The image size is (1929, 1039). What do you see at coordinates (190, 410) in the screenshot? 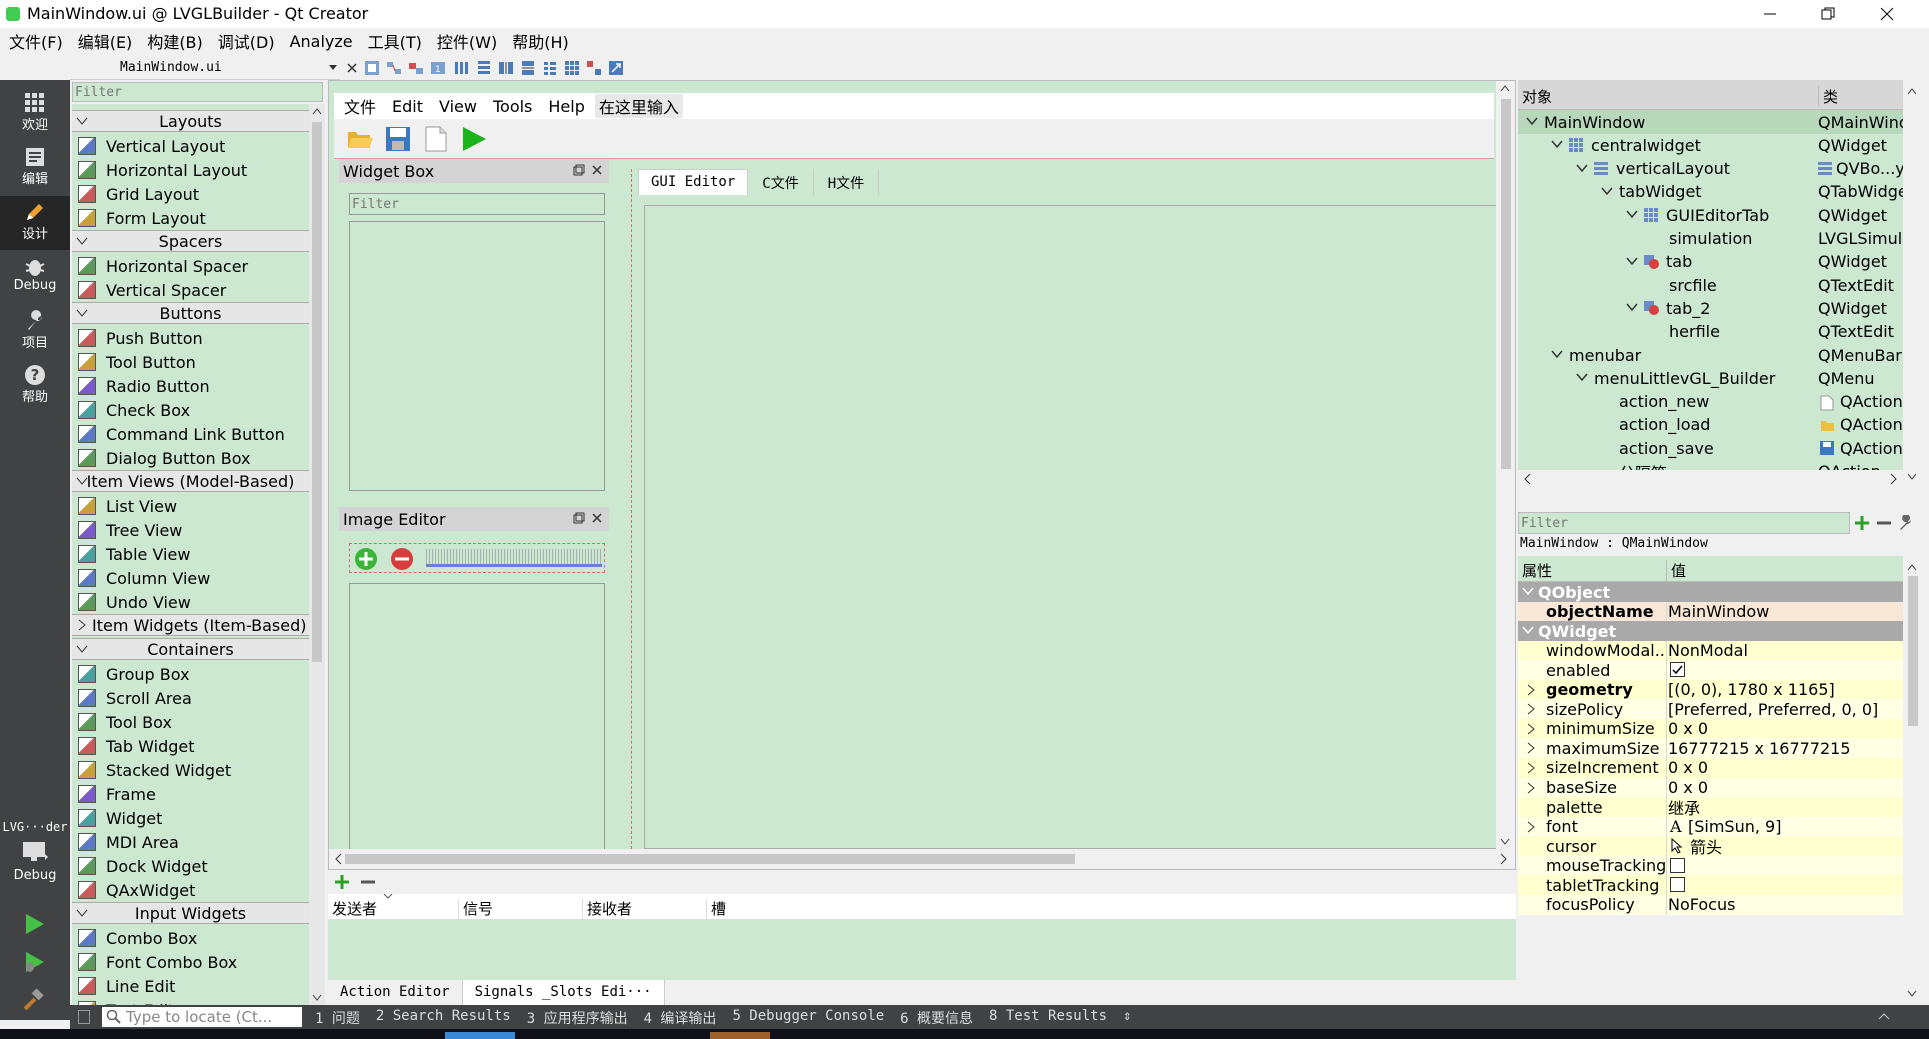
I see `widget-item: Check Box` at bounding box center [190, 410].